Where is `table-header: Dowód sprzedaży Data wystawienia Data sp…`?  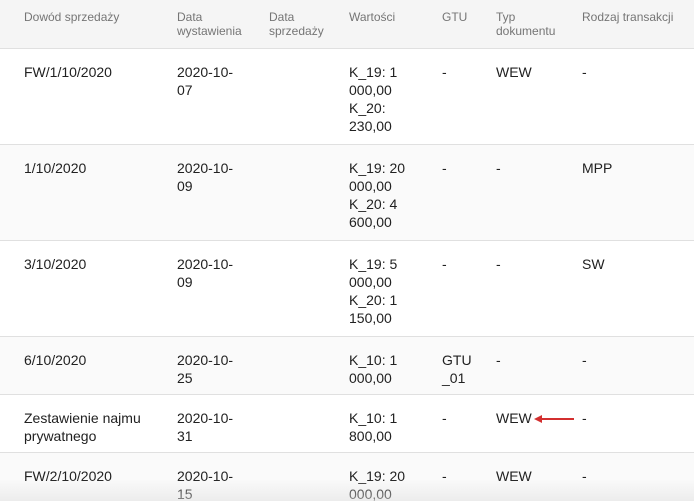
table-header: Dowód sprzedaży Data wystawienia Data sp… is located at coordinates (347, 24).